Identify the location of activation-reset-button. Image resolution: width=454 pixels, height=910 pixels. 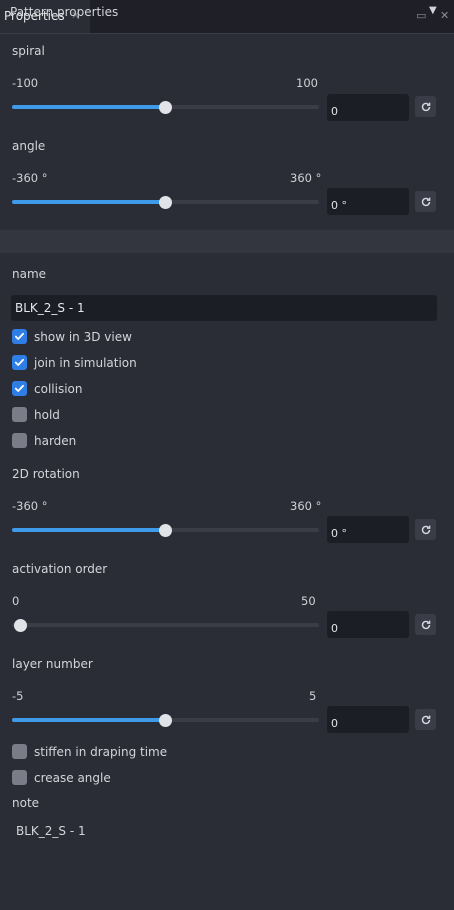
(425, 624).